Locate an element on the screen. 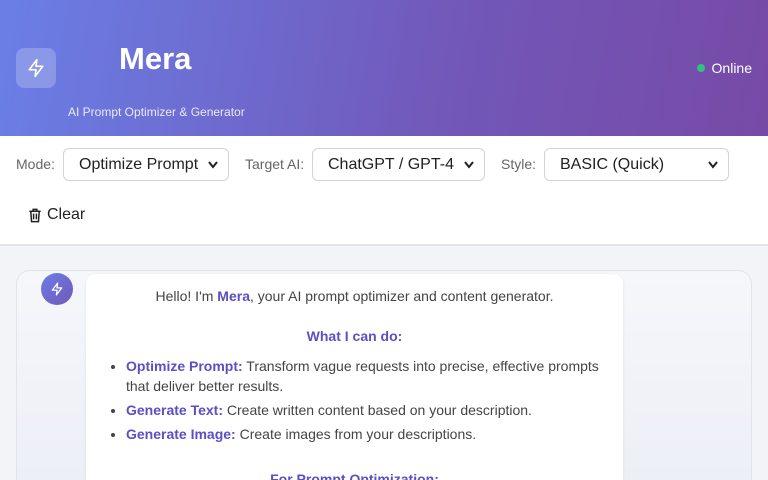 This screenshot has width=768, height=480. status-text: Online is located at coordinates (731, 68).